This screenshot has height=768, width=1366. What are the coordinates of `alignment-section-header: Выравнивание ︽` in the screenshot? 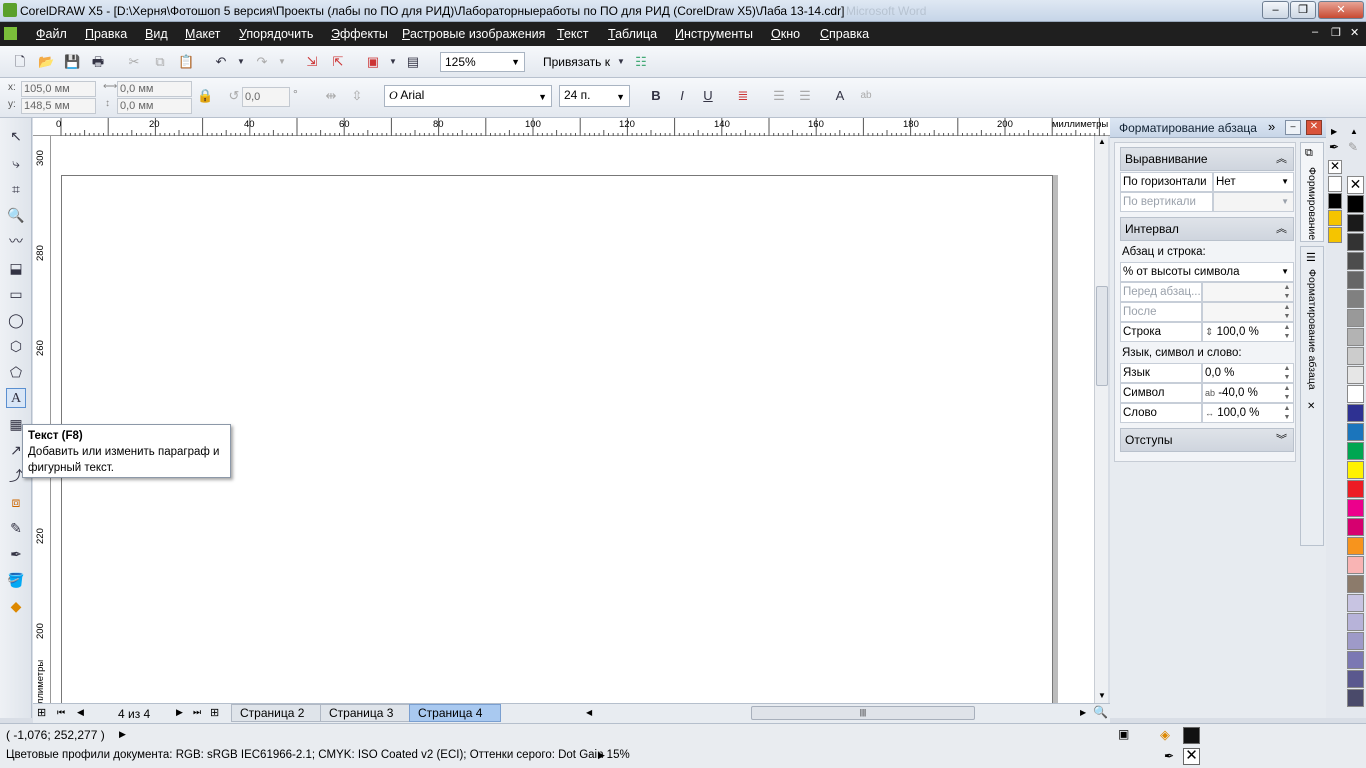 It's located at (1207, 159).